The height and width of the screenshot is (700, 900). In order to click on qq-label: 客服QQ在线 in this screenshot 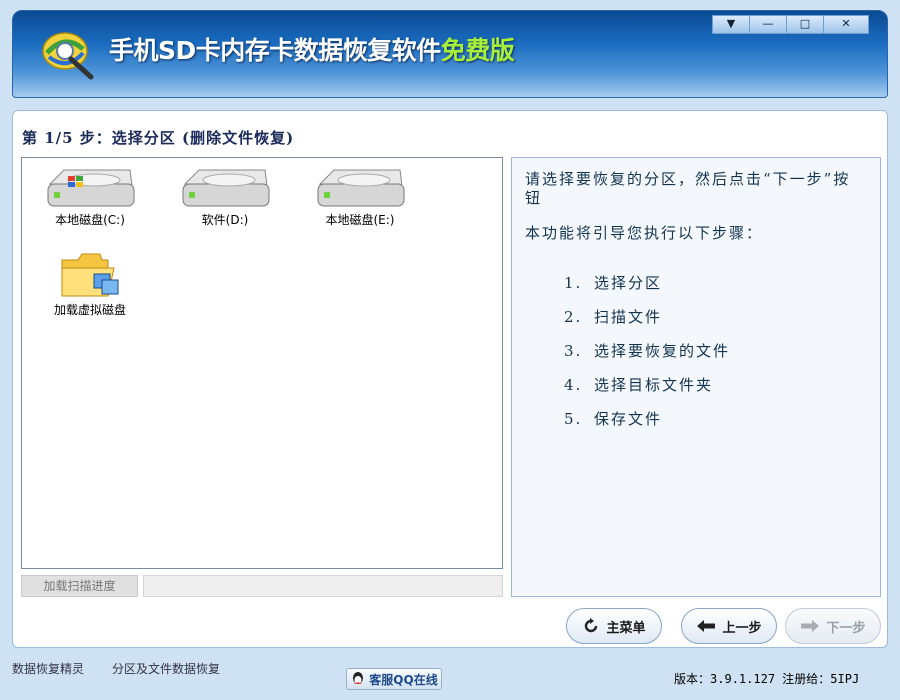, I will do `click(403, 679)`.